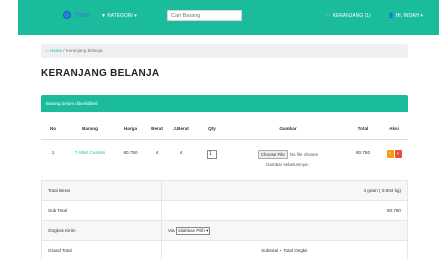  I want to click on subtotal-label: Sub Total, so click(101, 210).